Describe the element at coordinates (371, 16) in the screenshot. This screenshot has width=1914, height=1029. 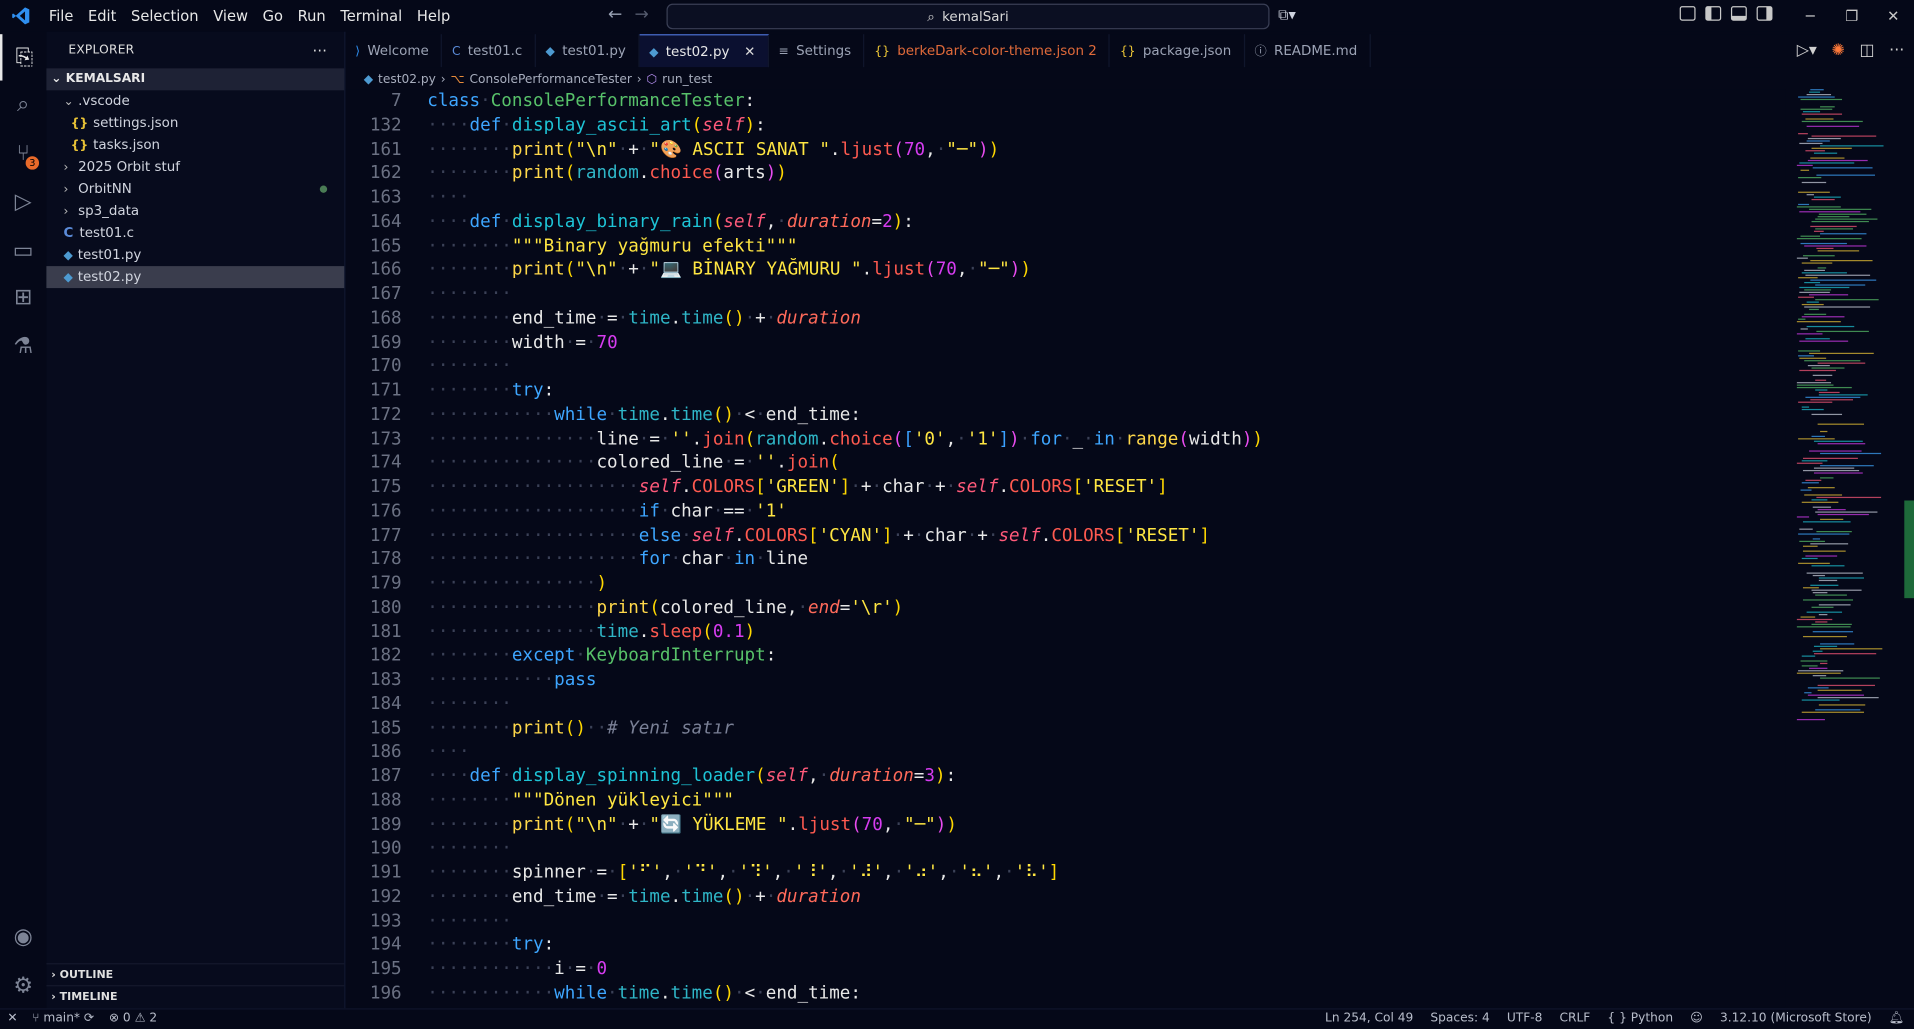
I see `menu-item-terminal: Terminal` at that location.